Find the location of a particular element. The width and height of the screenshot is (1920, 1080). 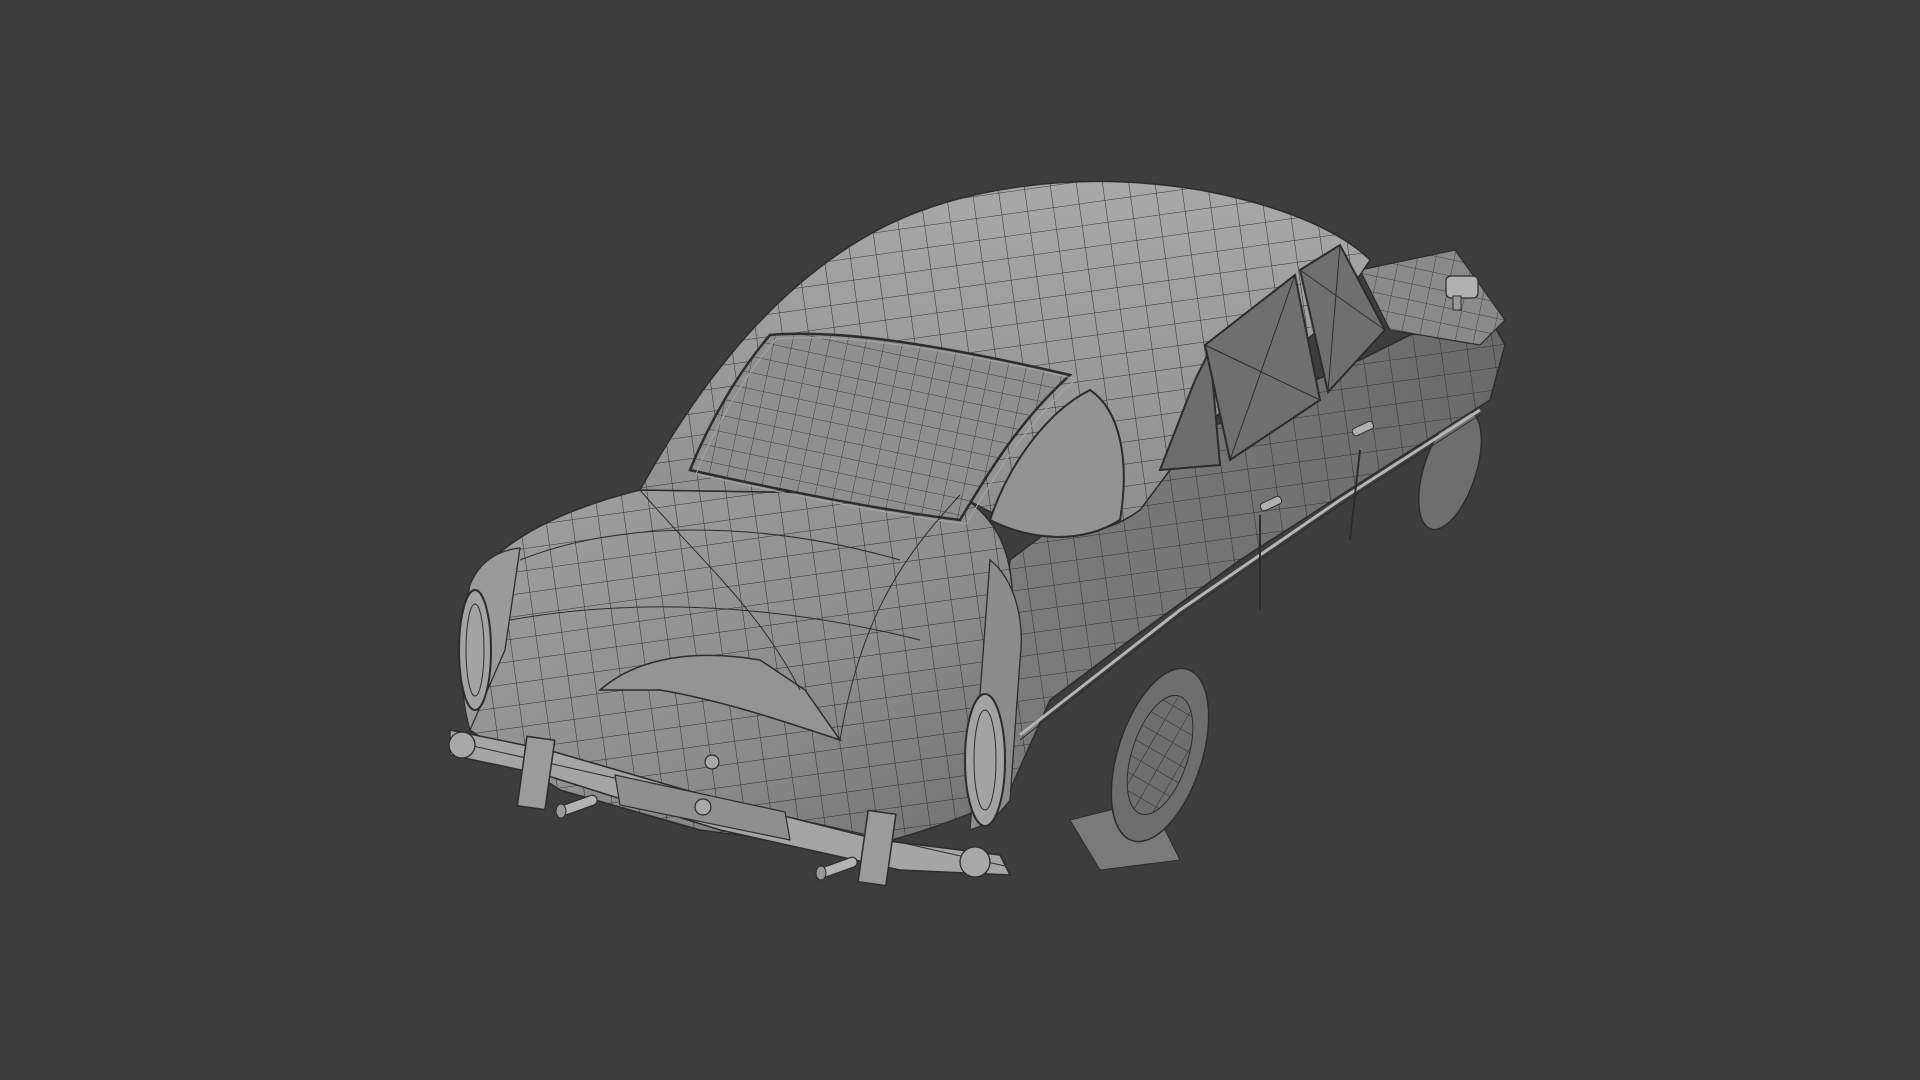

exhaust-pipe-right is located at coordinates (836, 868).